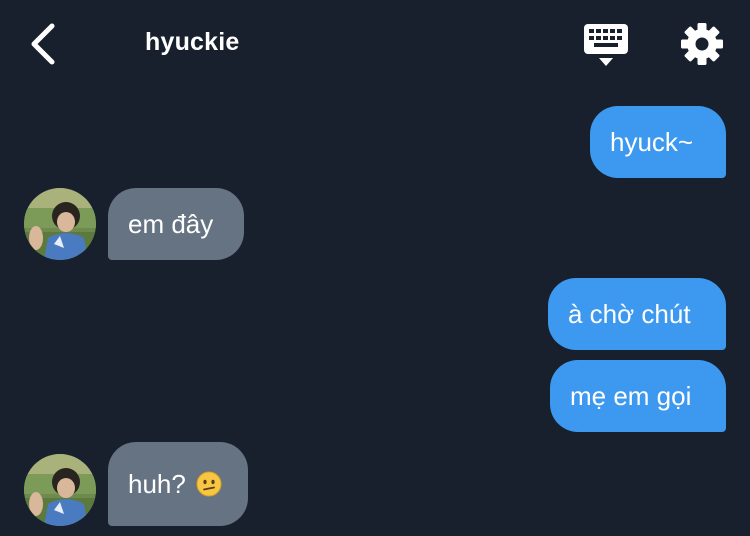 The height and width of the screenshot is (536, 750). I want to click on outgoing-message: à chờ chút, so click(637, 314).